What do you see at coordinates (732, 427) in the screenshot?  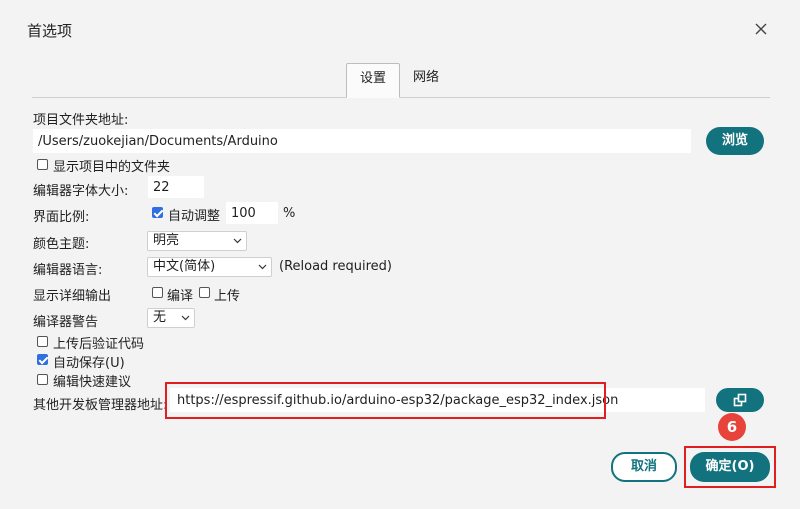 I see `step-badge: 6` at bounding box center [732, 427].